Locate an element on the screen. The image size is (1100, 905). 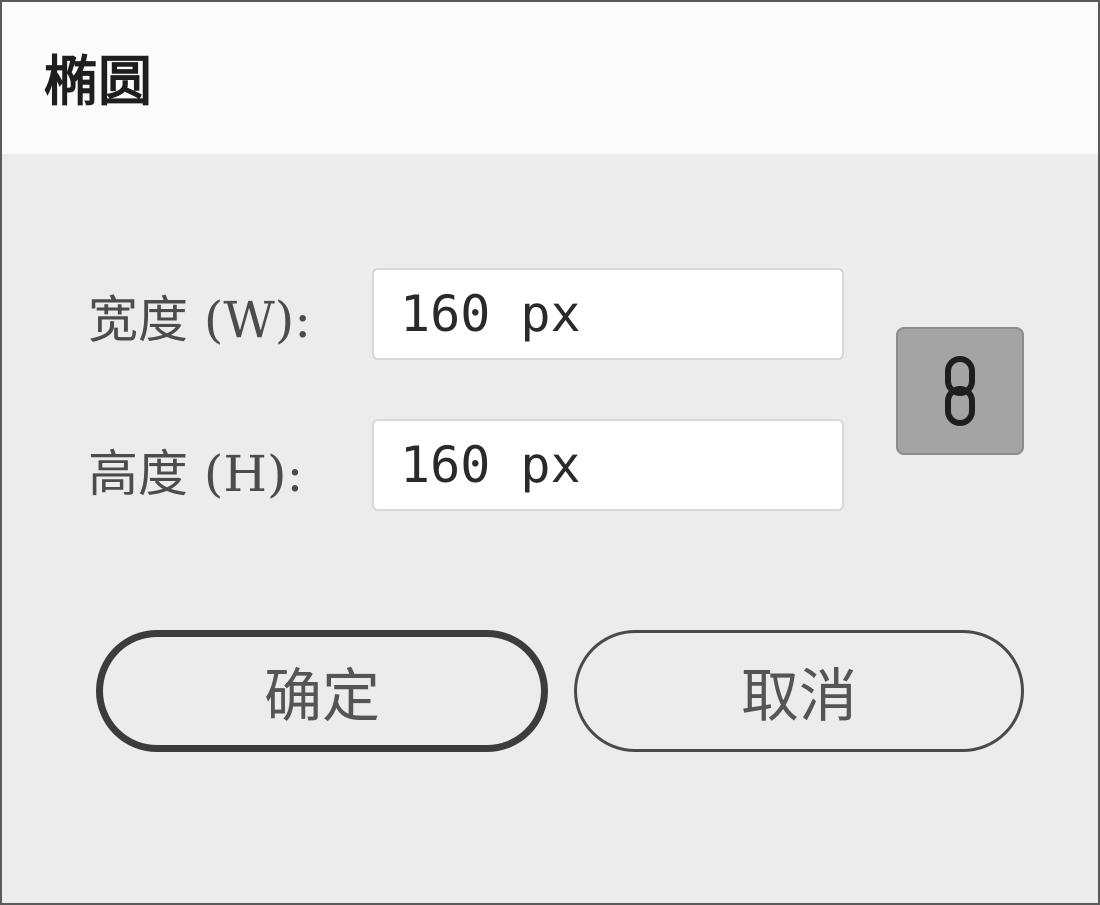
dialog-title: 椭圆 is located at coordinates (98, 81).